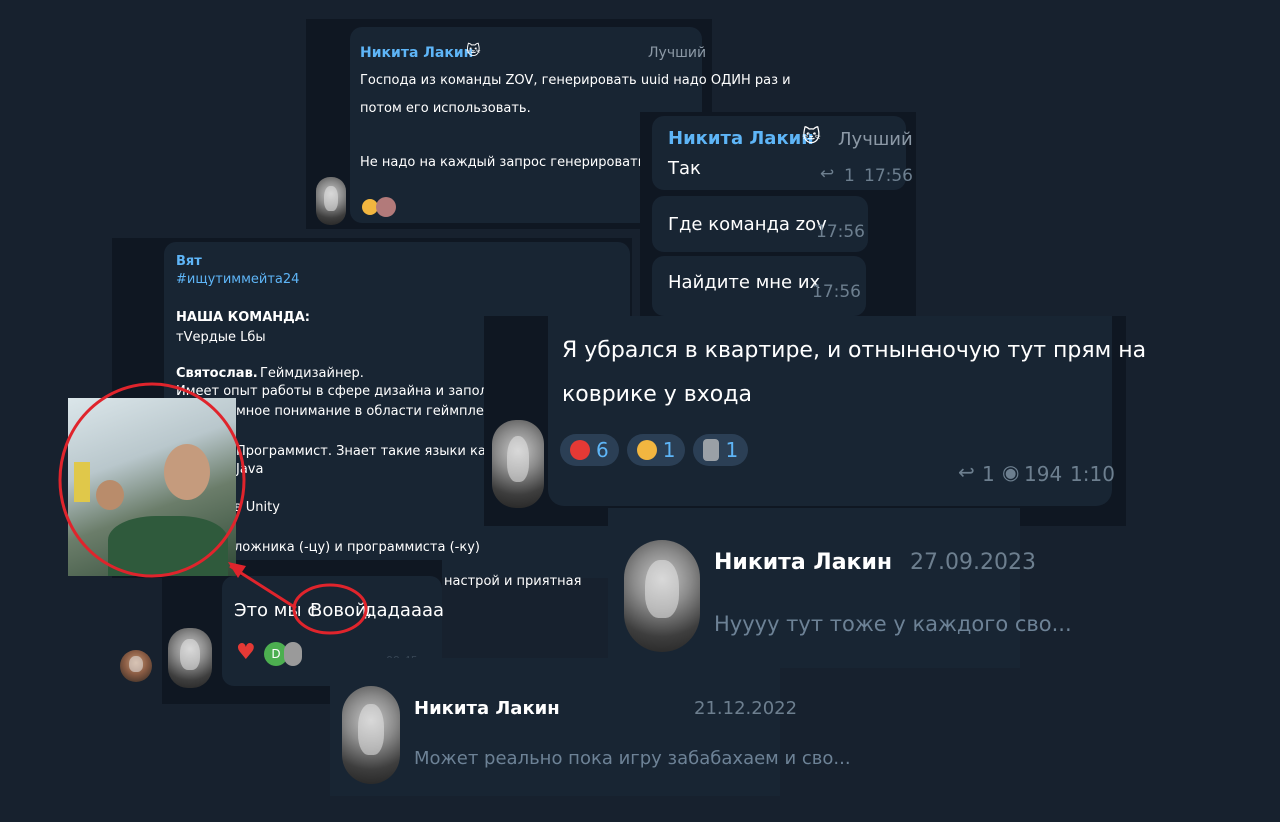  Describe the element at coordinates (217, 373) in the screenshot. I see `card3-person1-name: Святослав.` at that location.